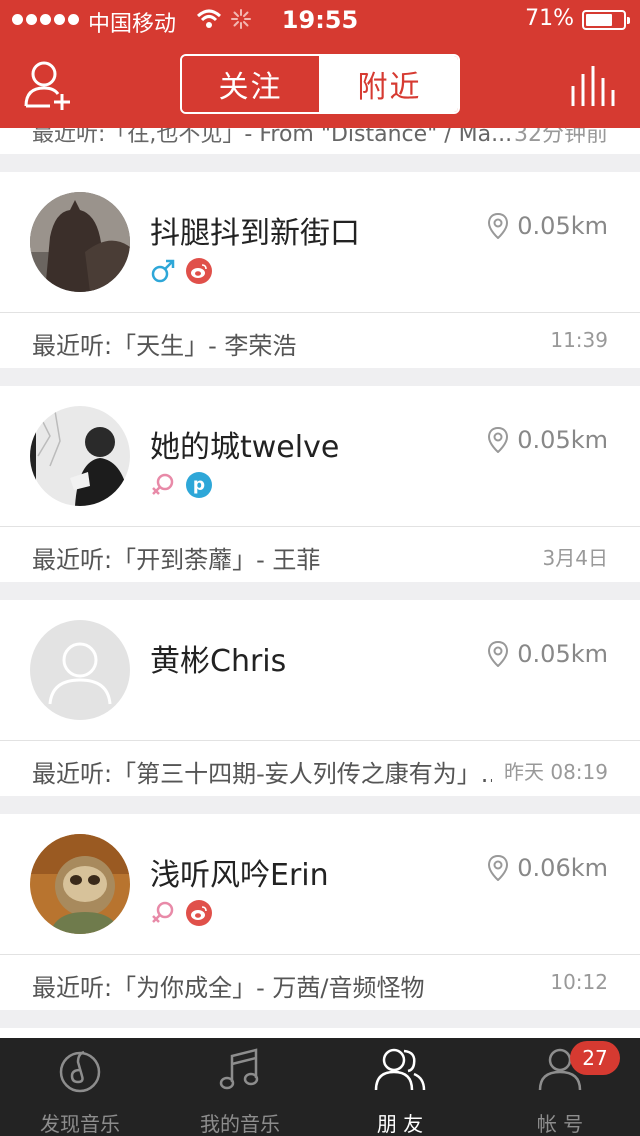 The height and width of the screenshot is (1136, 640). Describe the element at coordinates (400, 1072) in the screenshot. I see `friends-icon` at that location.